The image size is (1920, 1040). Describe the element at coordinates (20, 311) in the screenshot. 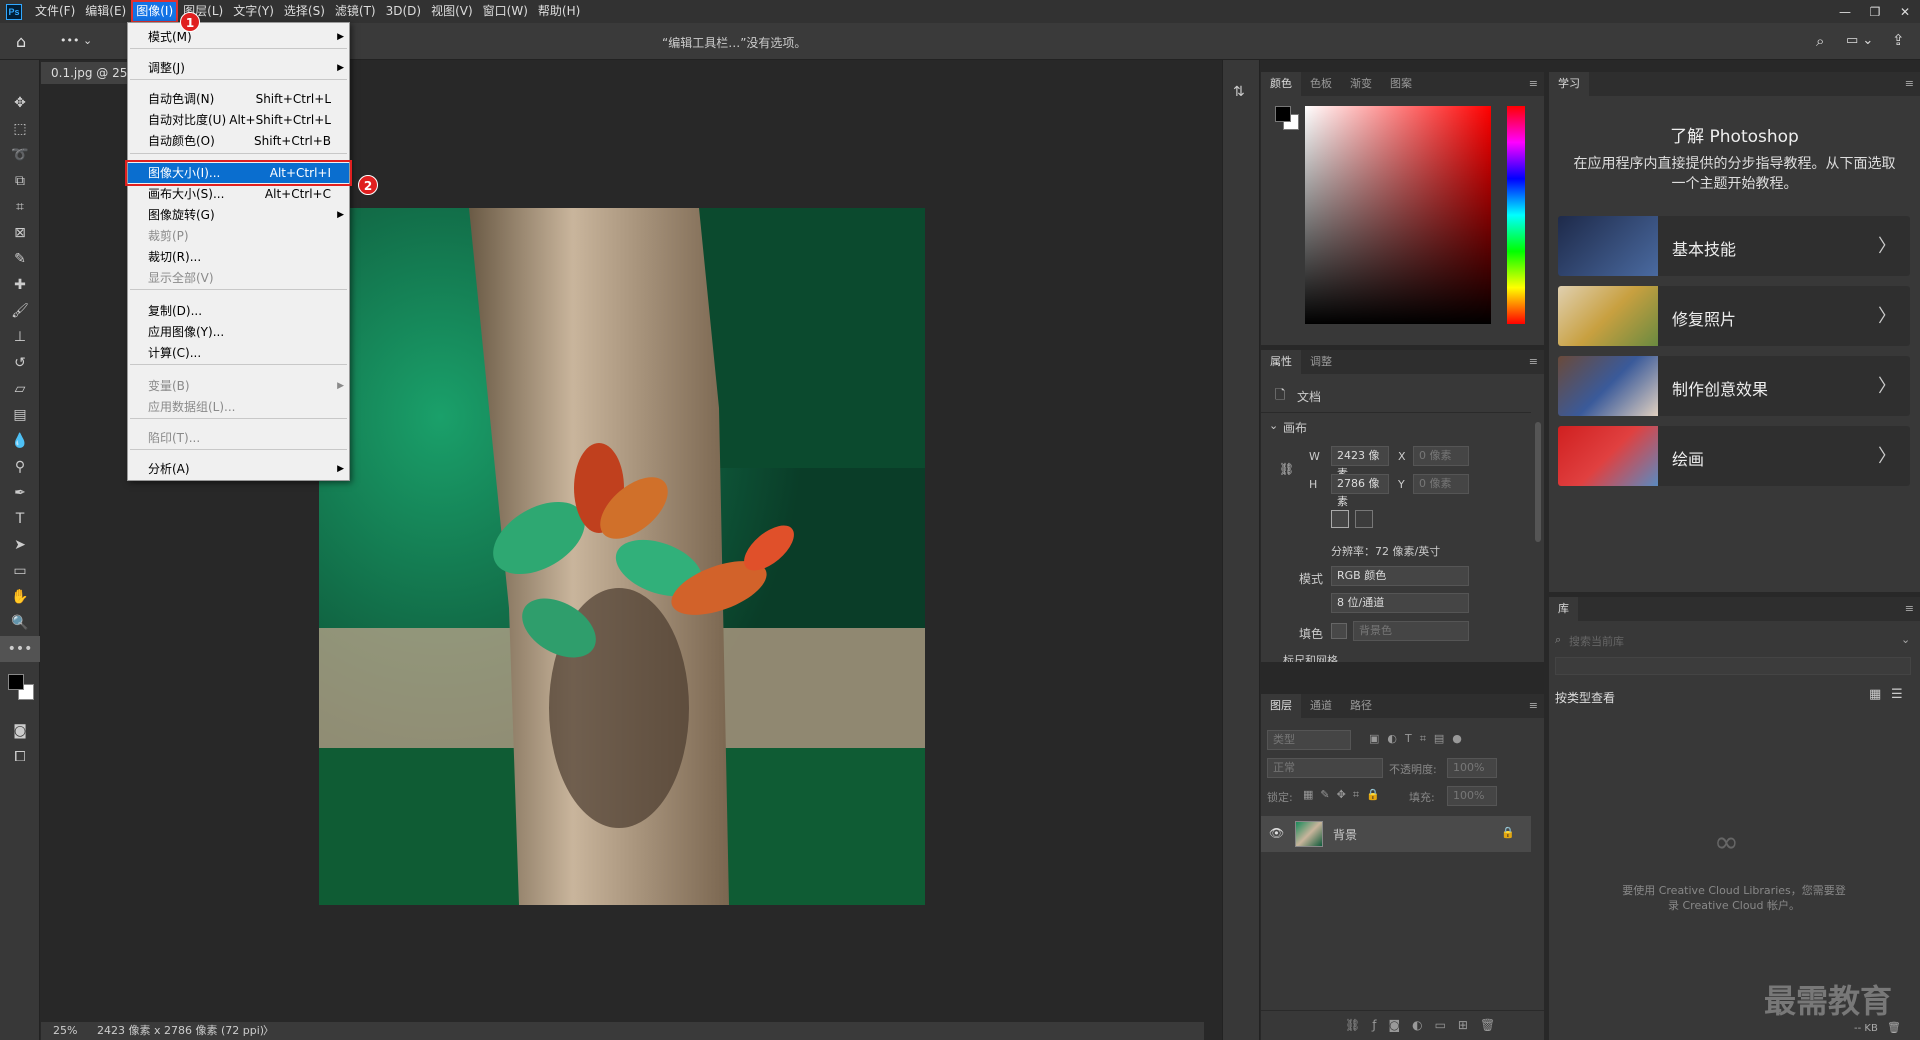

I see `brush-tool-icon: 🖌` at that location.